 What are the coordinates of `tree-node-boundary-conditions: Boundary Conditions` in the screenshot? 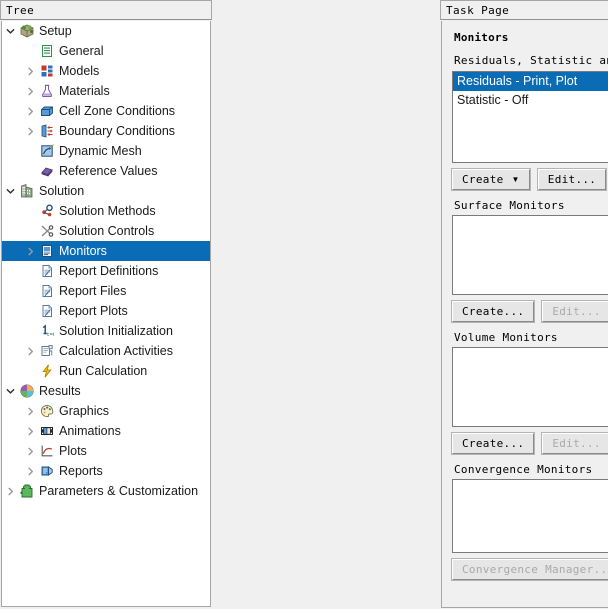 It's located at (106, 131).